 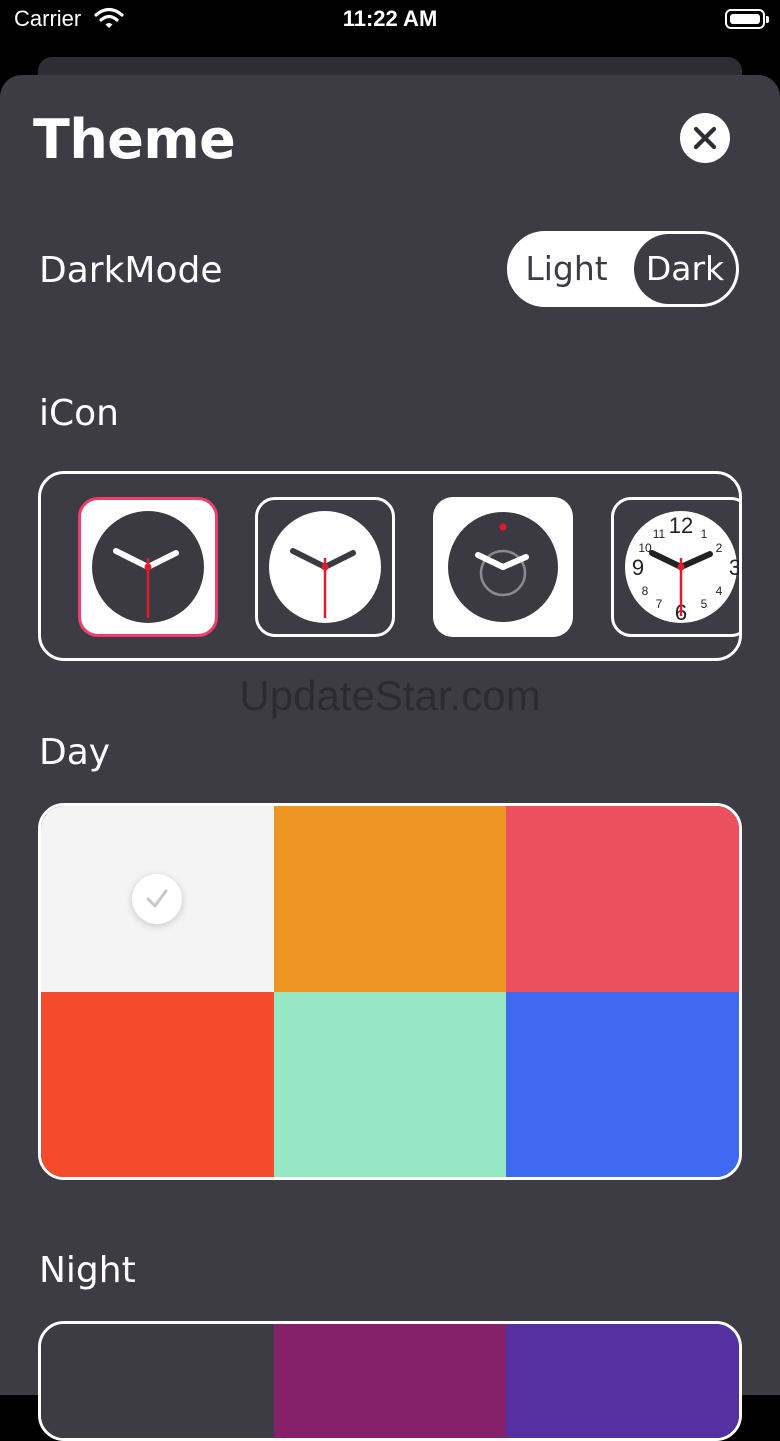 I want to click on status-bar: Carrier 11:22 AM, so click(x=390, y=22).